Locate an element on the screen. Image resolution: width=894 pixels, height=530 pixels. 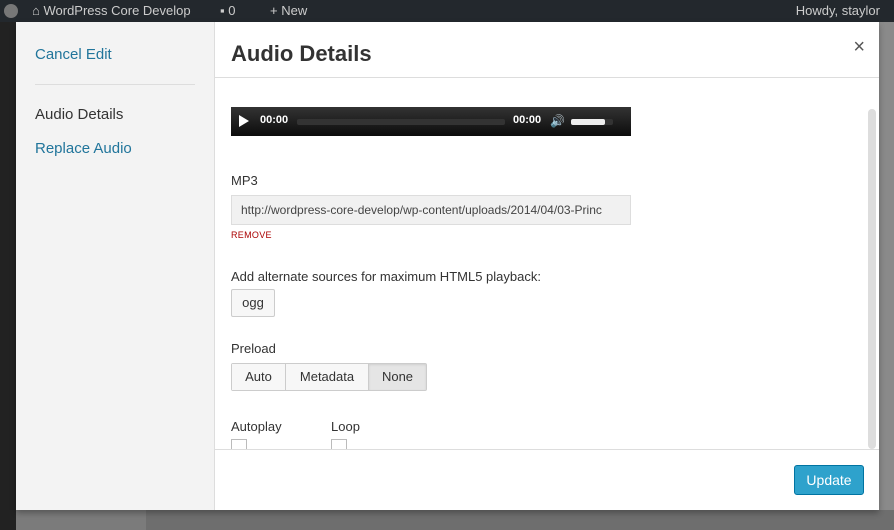
modal-title: Audio Details is located at coordinates (301, 53).